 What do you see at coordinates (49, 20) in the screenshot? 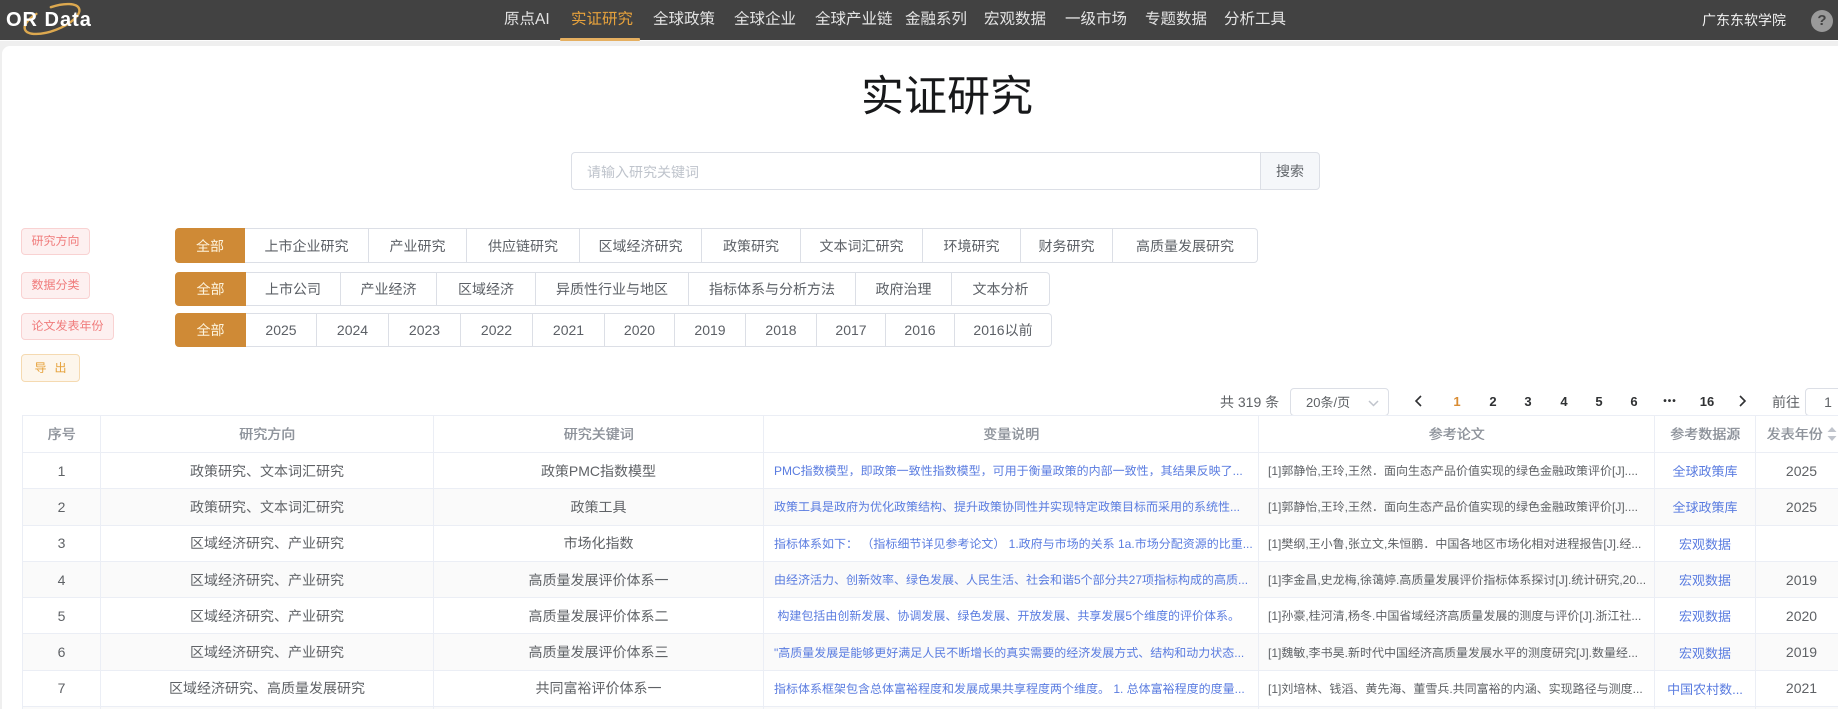
I see `svg-text: OR Data` at bounding box center [49, 20].